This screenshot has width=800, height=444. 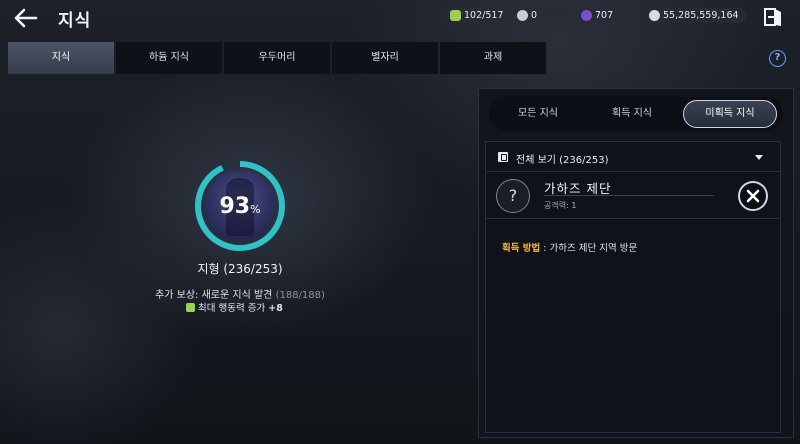 What do you see at coordinates (629, 195) in the screenshot?
I see `divider` at bounding box center [629, 195].